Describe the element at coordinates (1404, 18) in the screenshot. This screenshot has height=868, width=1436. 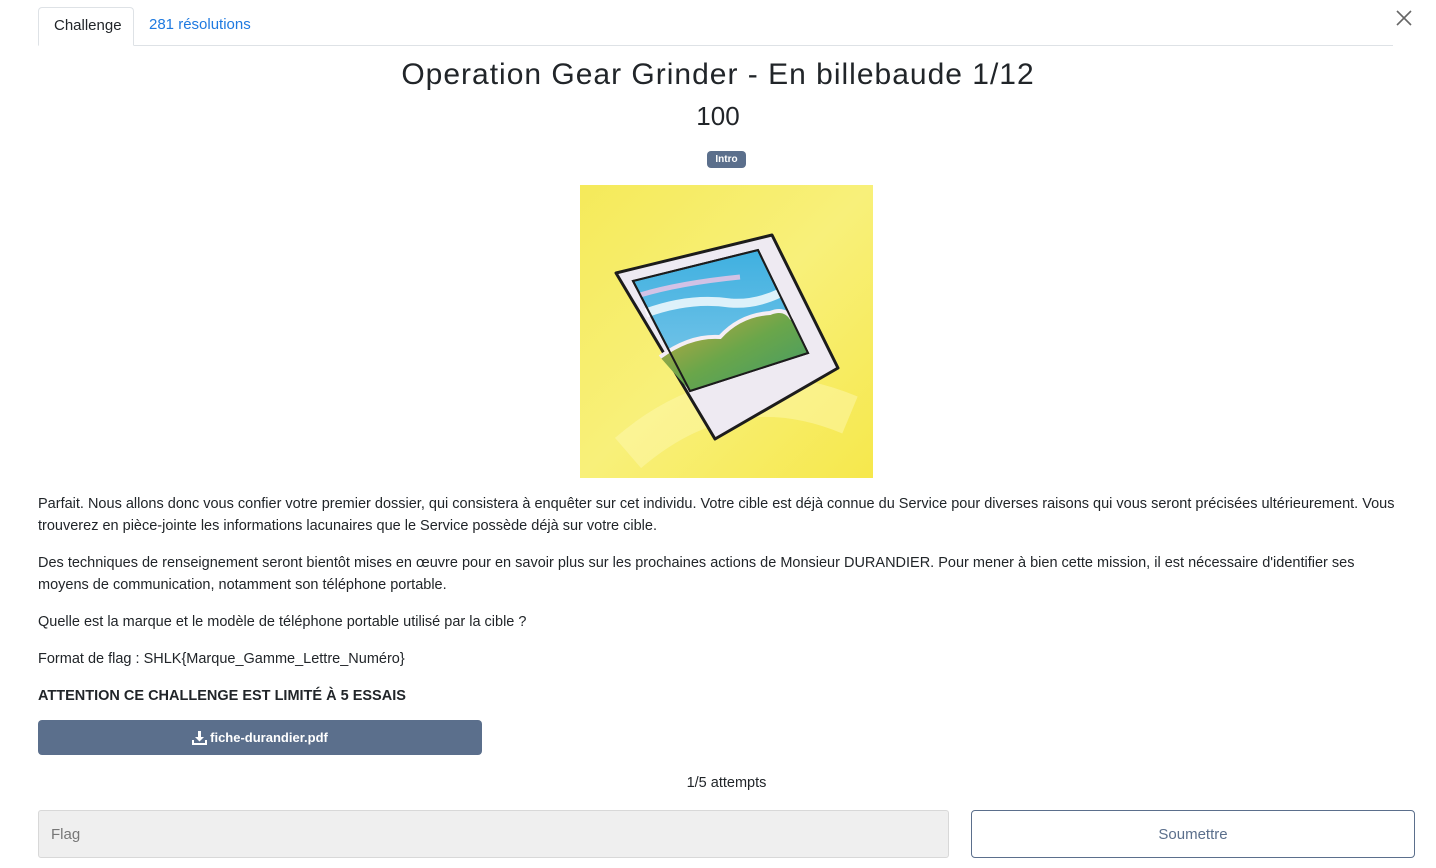
I see `close-icon` at that location.